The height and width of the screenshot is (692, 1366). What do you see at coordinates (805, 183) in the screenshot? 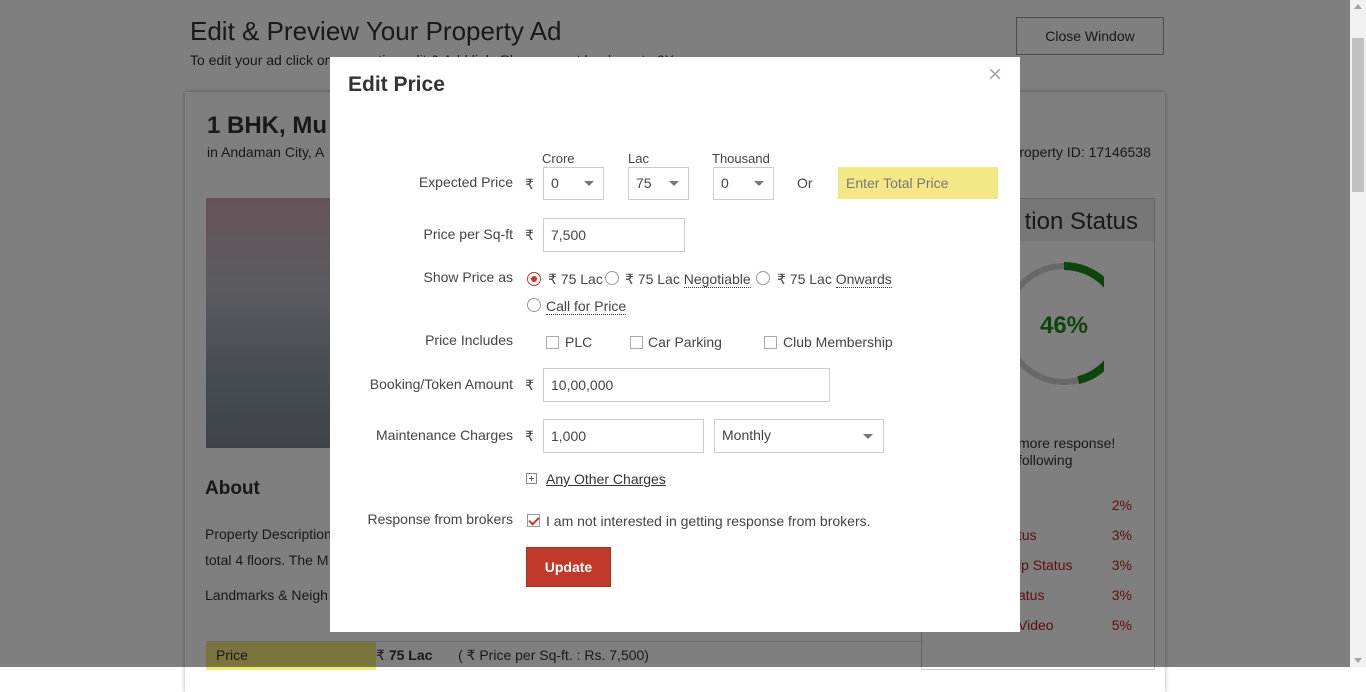
I see `or-text: Or` at bounding box center [805, 183].